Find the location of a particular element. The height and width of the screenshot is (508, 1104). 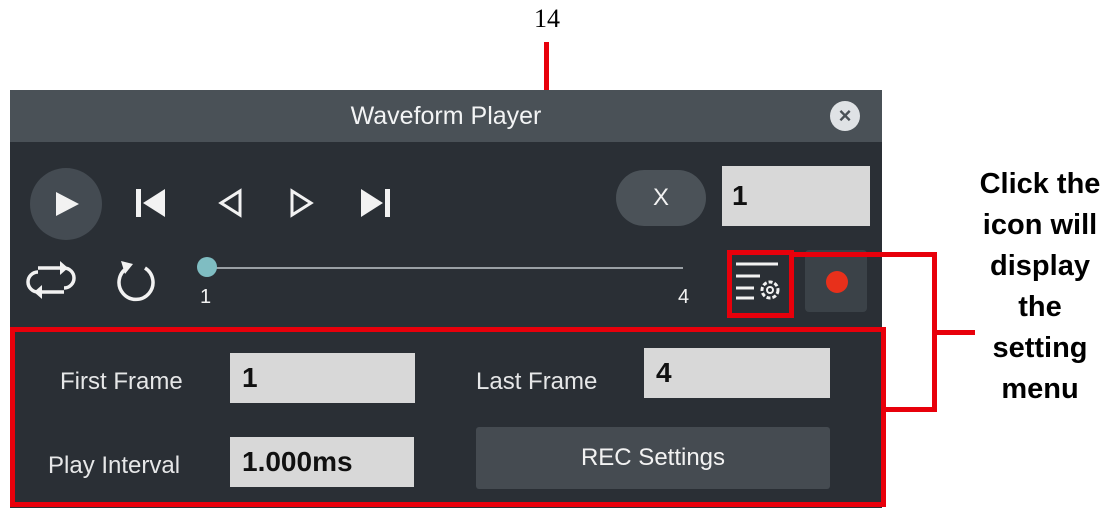

title-bar: Waveform Player × is located at coordinates (446, 116).